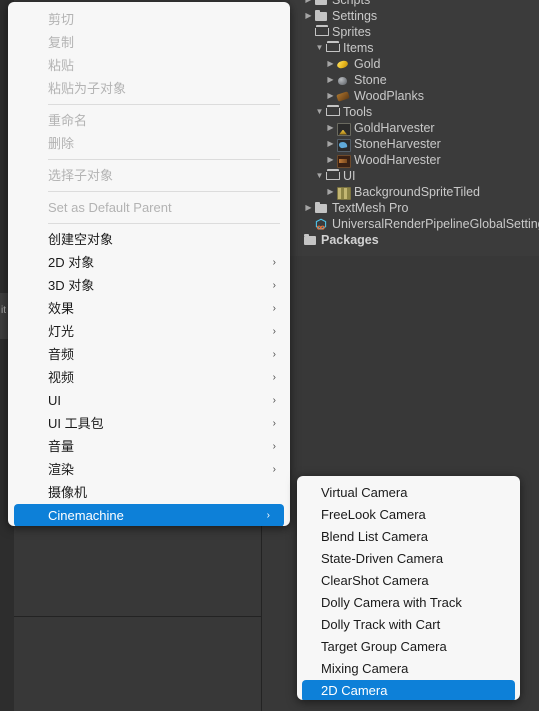  Describe the element at coordinates (149, 175) in the screenshot. I see `menu-item-8: 选择子对象` at that location.